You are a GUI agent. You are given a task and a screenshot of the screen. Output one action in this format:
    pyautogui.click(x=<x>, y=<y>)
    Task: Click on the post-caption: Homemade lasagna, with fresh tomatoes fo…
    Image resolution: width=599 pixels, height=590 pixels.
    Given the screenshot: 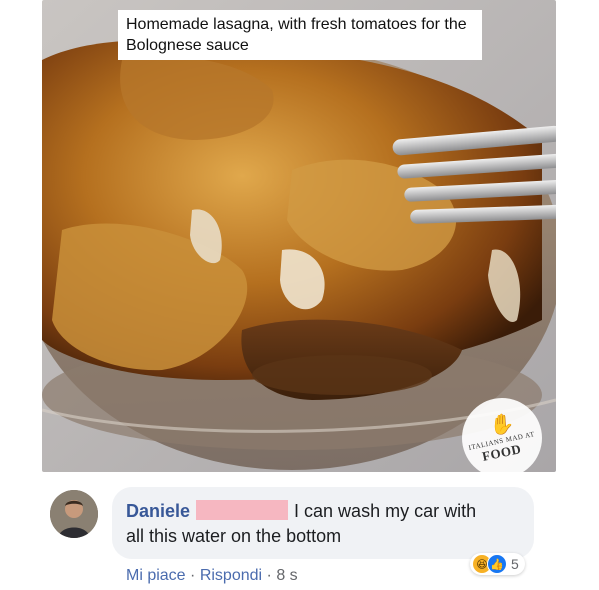 What is the action you would take?
    pyautogui.click(x=300, y=35)
    